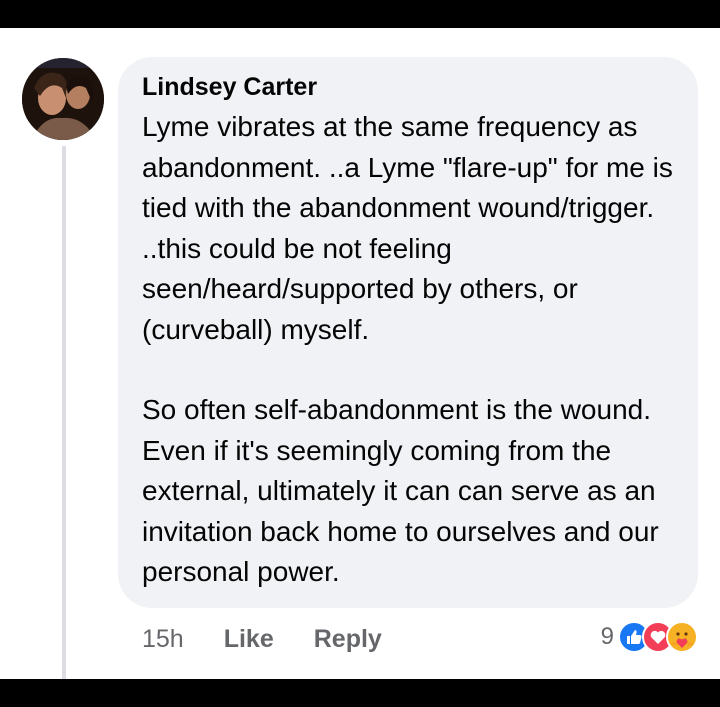  What do you see at coordinates (282, 639) in the screenshot?
I see `comment-actions: 15h Like Reply` at bounding box center [282, 639].